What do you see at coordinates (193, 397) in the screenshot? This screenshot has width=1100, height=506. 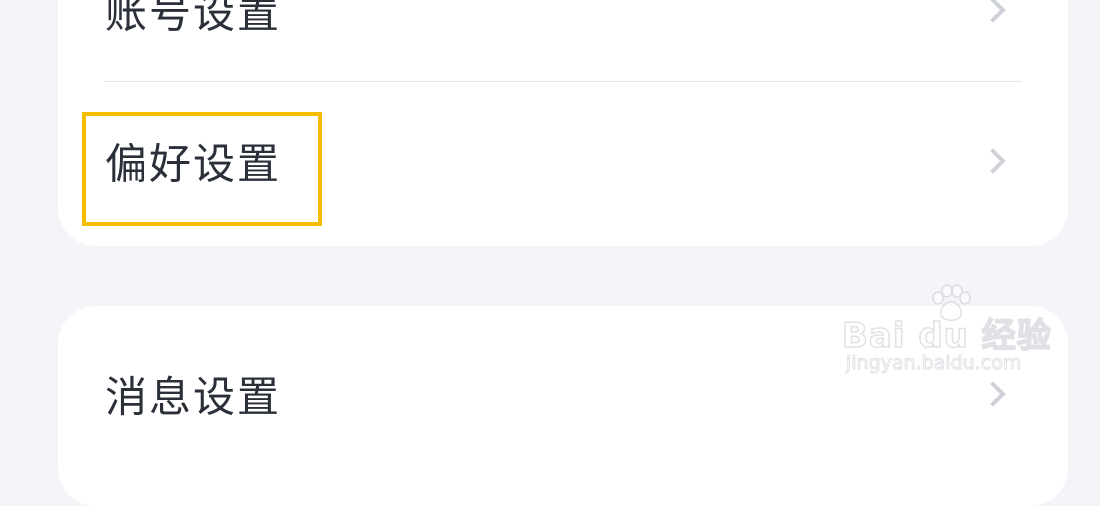 I see `message-settings-label: 消息设置` at bounding box center [193, 397].